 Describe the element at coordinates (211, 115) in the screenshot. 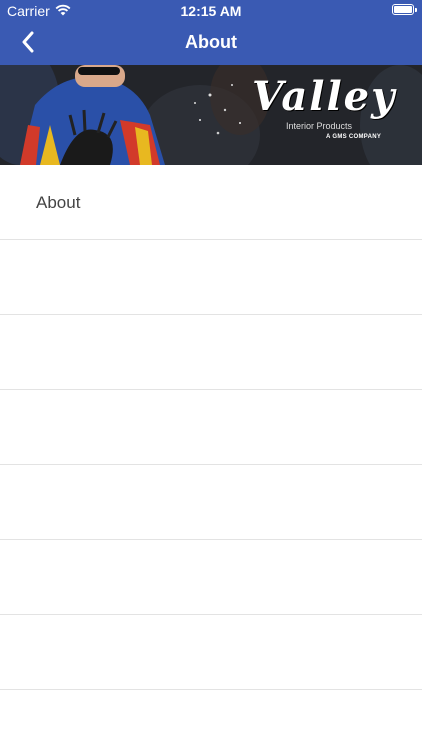

I see `banner-image: Valley Interior Products A GMS COMPANY` at that location.